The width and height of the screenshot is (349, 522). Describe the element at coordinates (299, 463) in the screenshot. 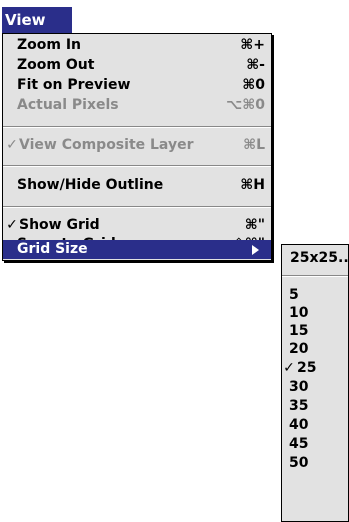

I see `submenu-item-label: 50` at that location.